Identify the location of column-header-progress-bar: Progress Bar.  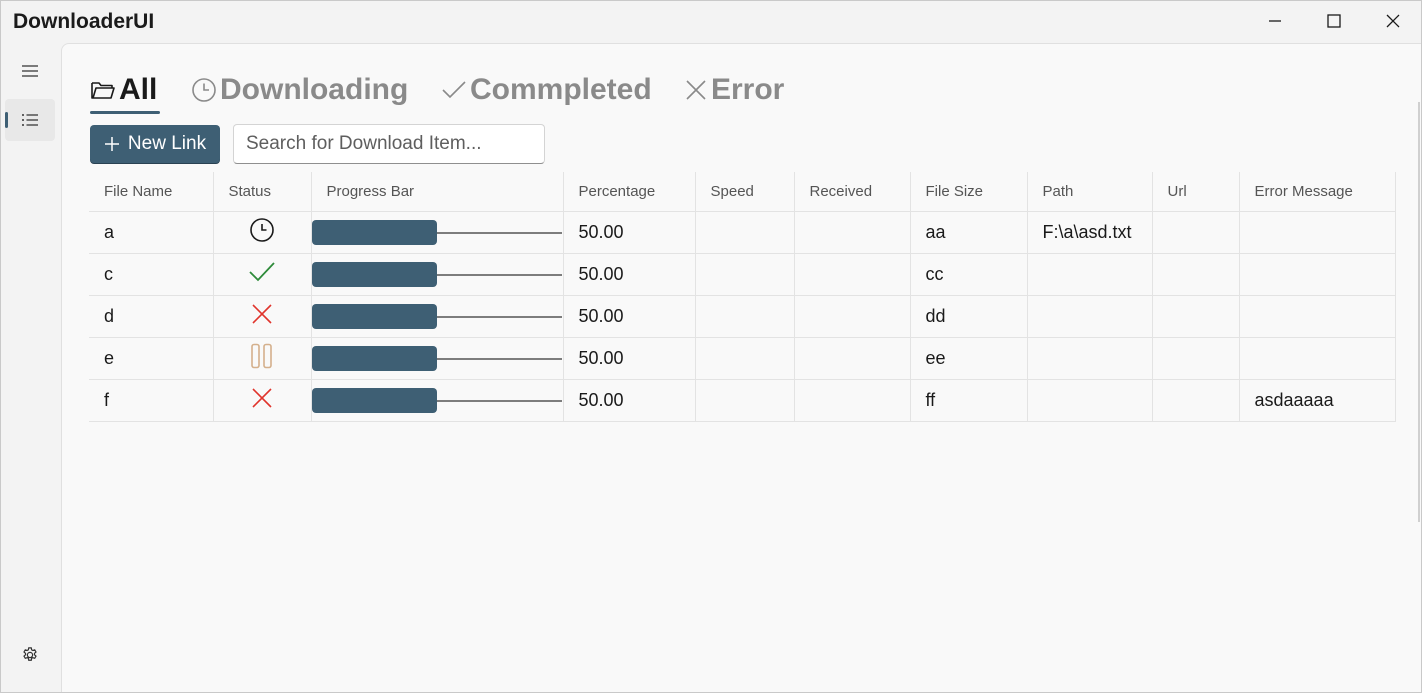
(437, 192).